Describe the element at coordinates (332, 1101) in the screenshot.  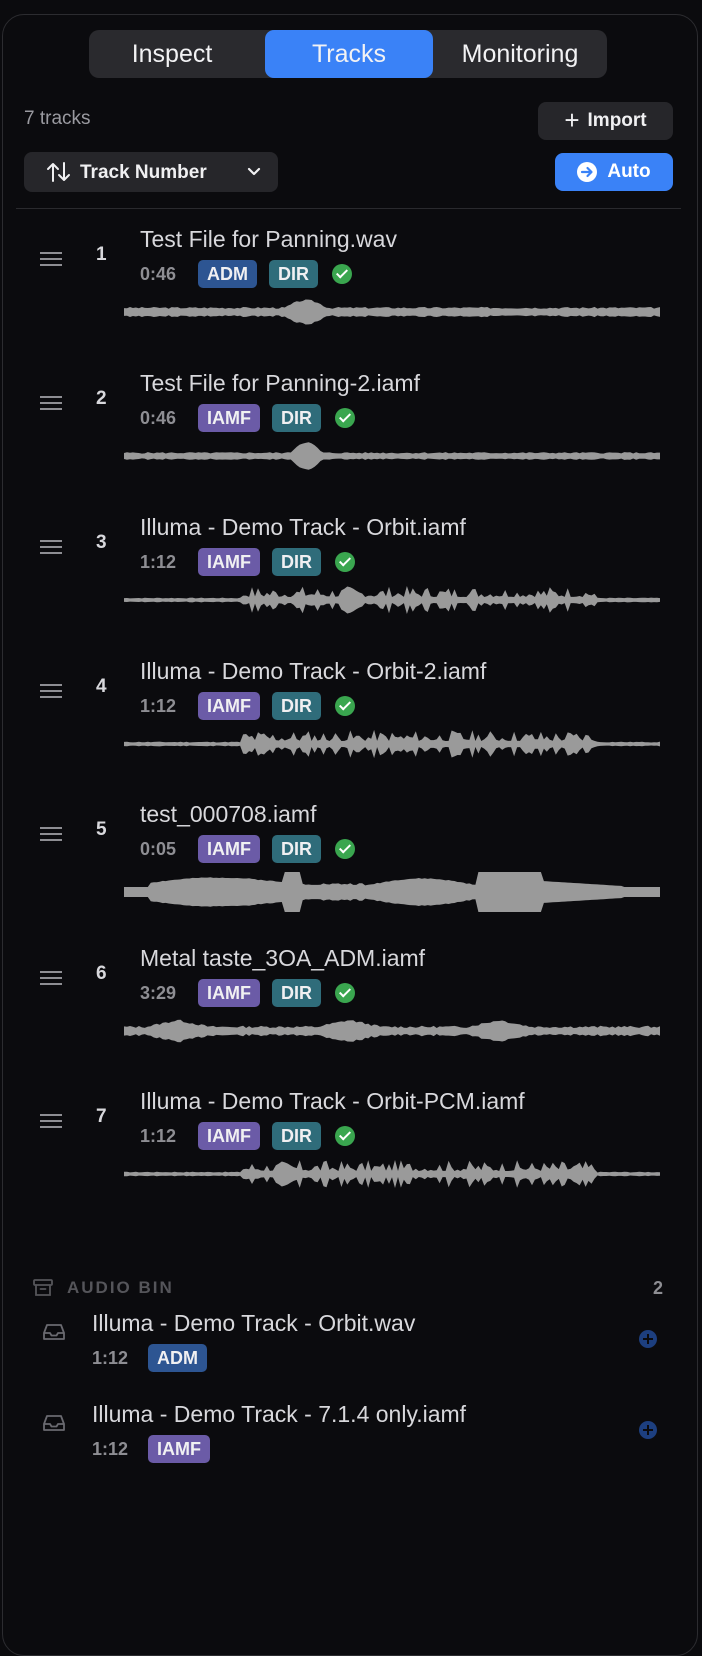
I see `track-title: Illuma - Demo Track - Orbit-PCM.iamf` at that location.